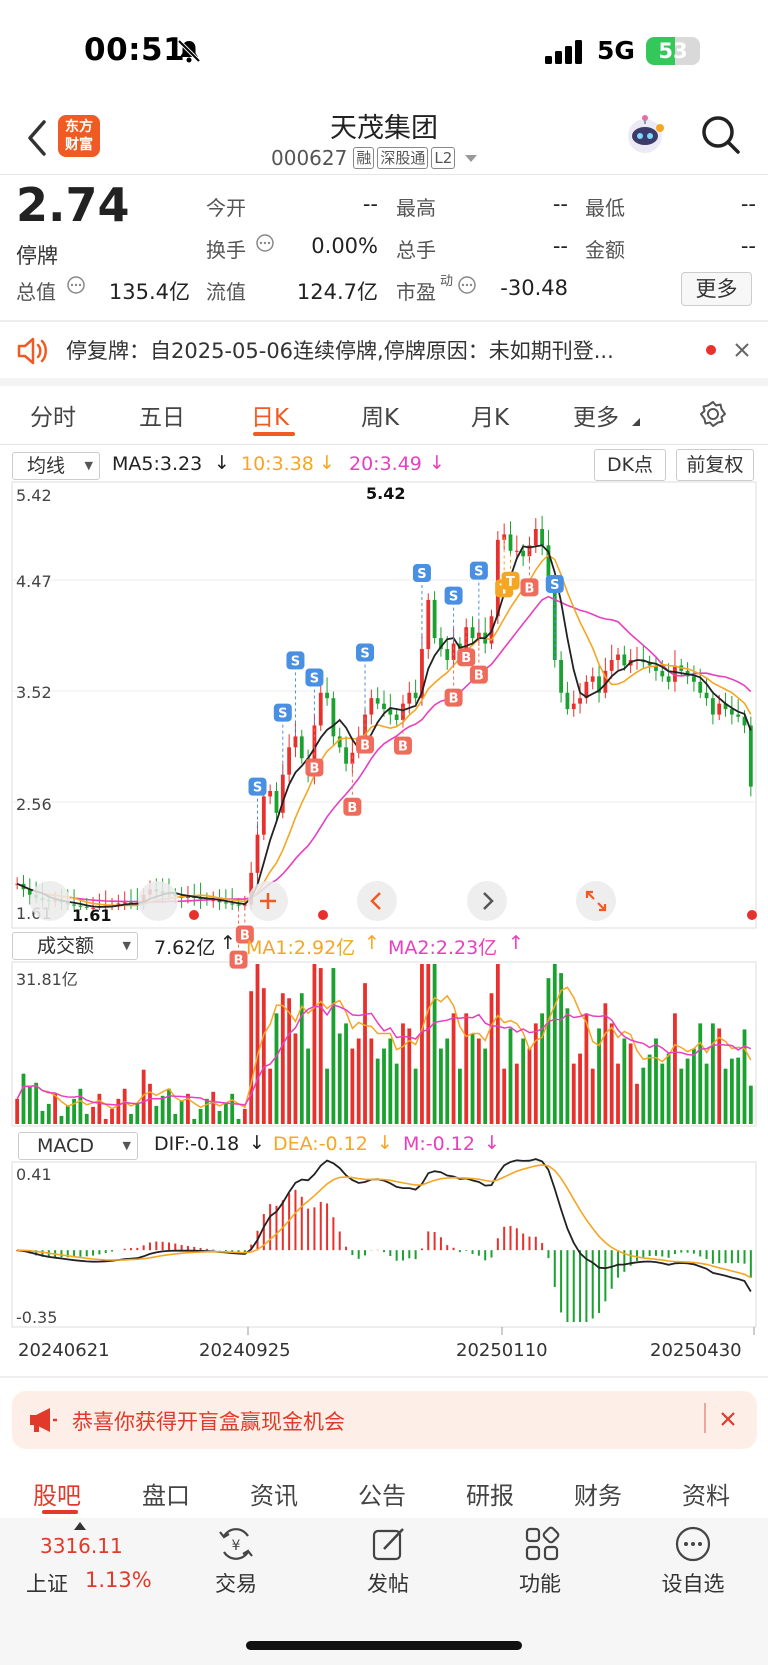 The width and height of the screenshot is (768, 1665). I want to click on adjust-button: 前复权, so click(715, 465).